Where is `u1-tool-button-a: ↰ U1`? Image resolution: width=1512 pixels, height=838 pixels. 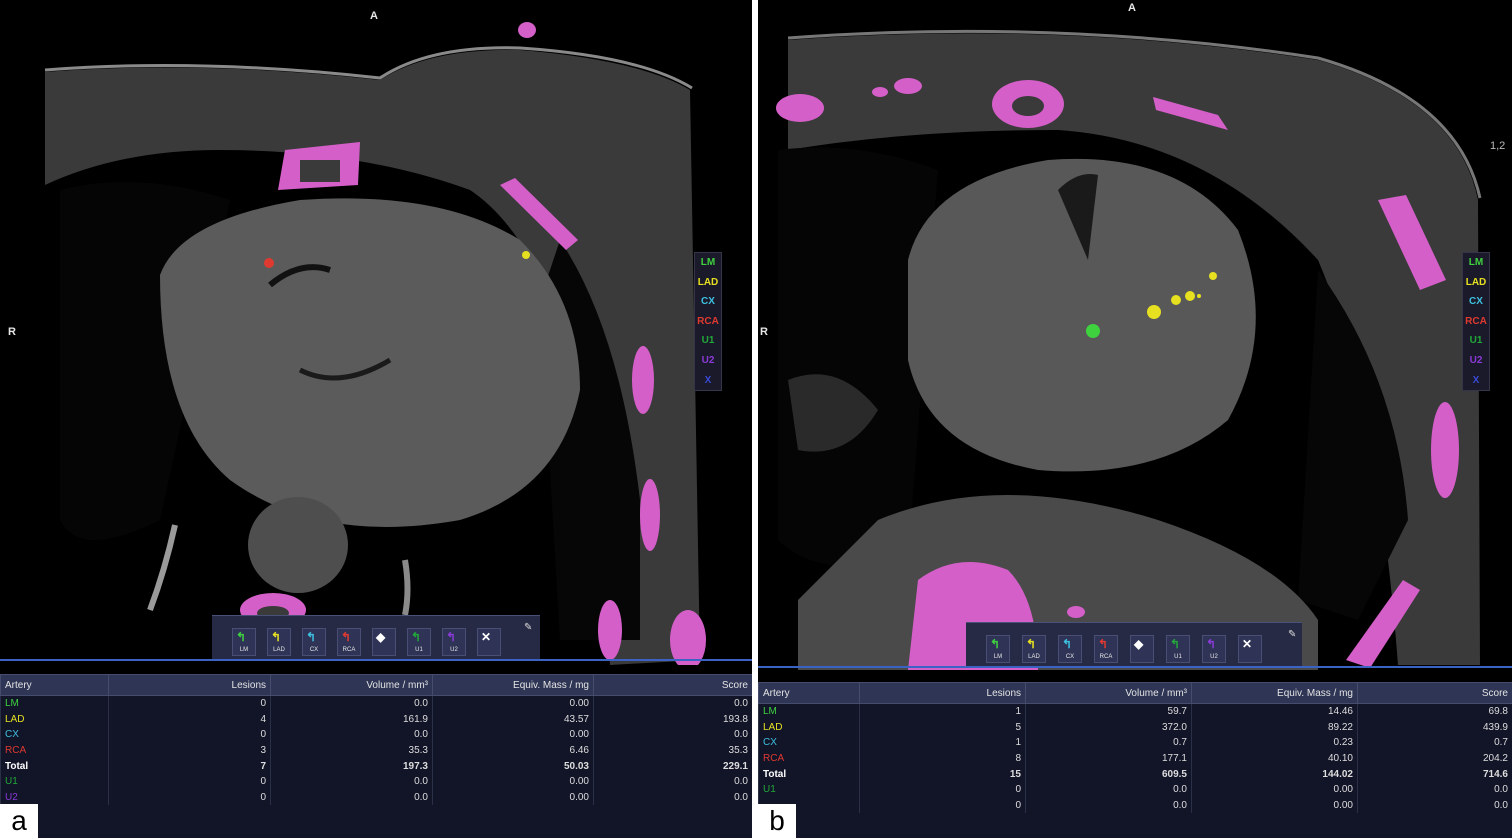 u1-tool-button-a: ↰ U1 is located at coordinates (419, 642).